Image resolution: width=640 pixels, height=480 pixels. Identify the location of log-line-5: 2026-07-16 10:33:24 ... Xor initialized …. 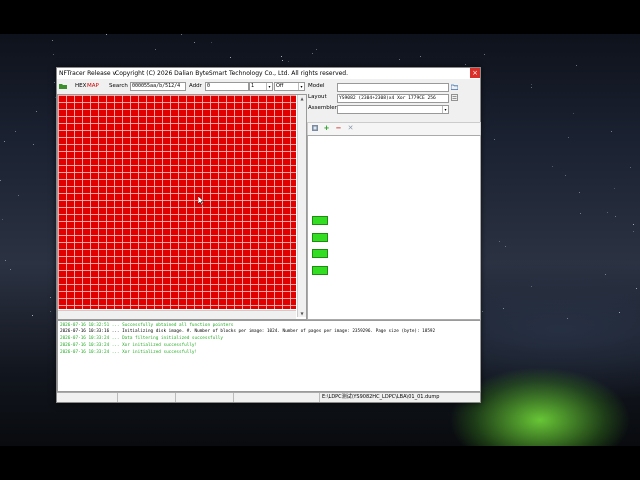
(129, 352).